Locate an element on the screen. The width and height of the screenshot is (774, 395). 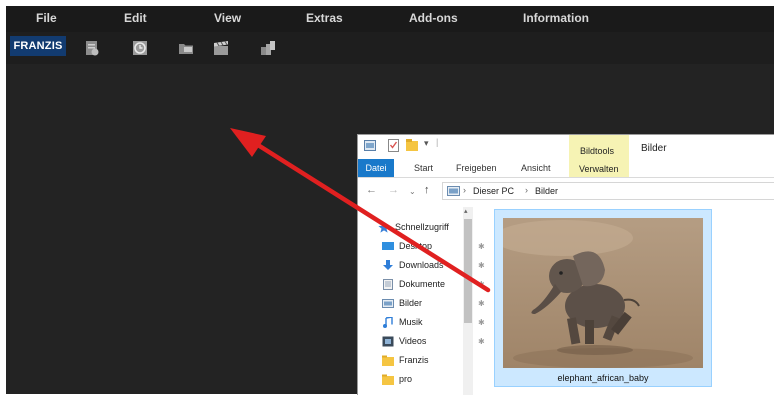
red-drag-arrow is located at coordinates (360, 210).